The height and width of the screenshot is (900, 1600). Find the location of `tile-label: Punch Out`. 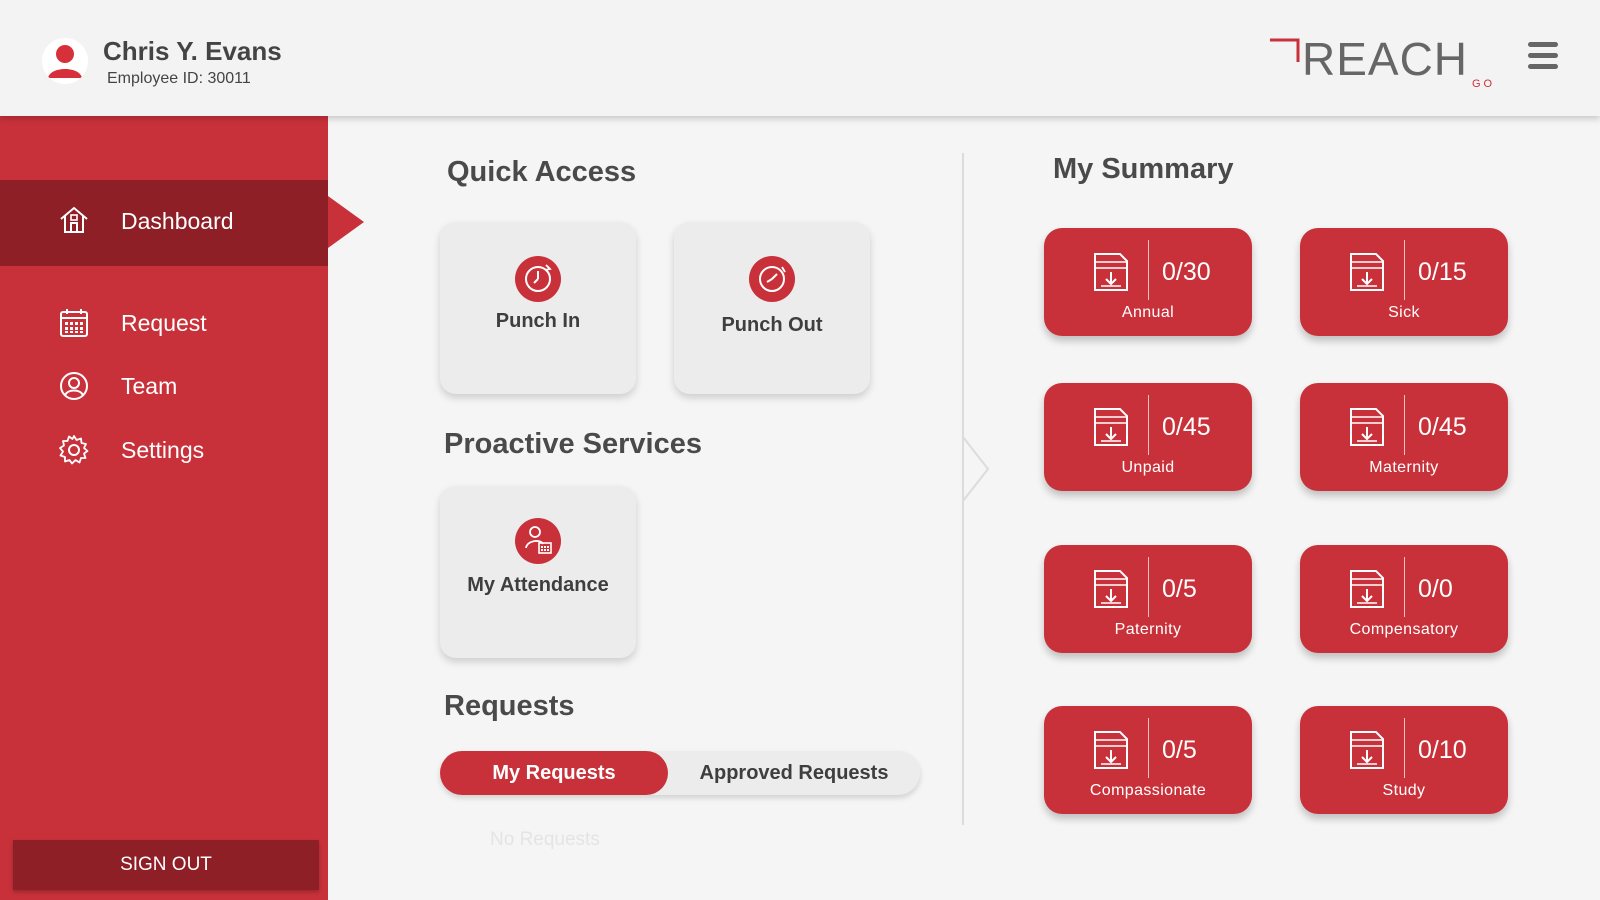

tile-label: Punch Out is located at coordinates (772, 325).